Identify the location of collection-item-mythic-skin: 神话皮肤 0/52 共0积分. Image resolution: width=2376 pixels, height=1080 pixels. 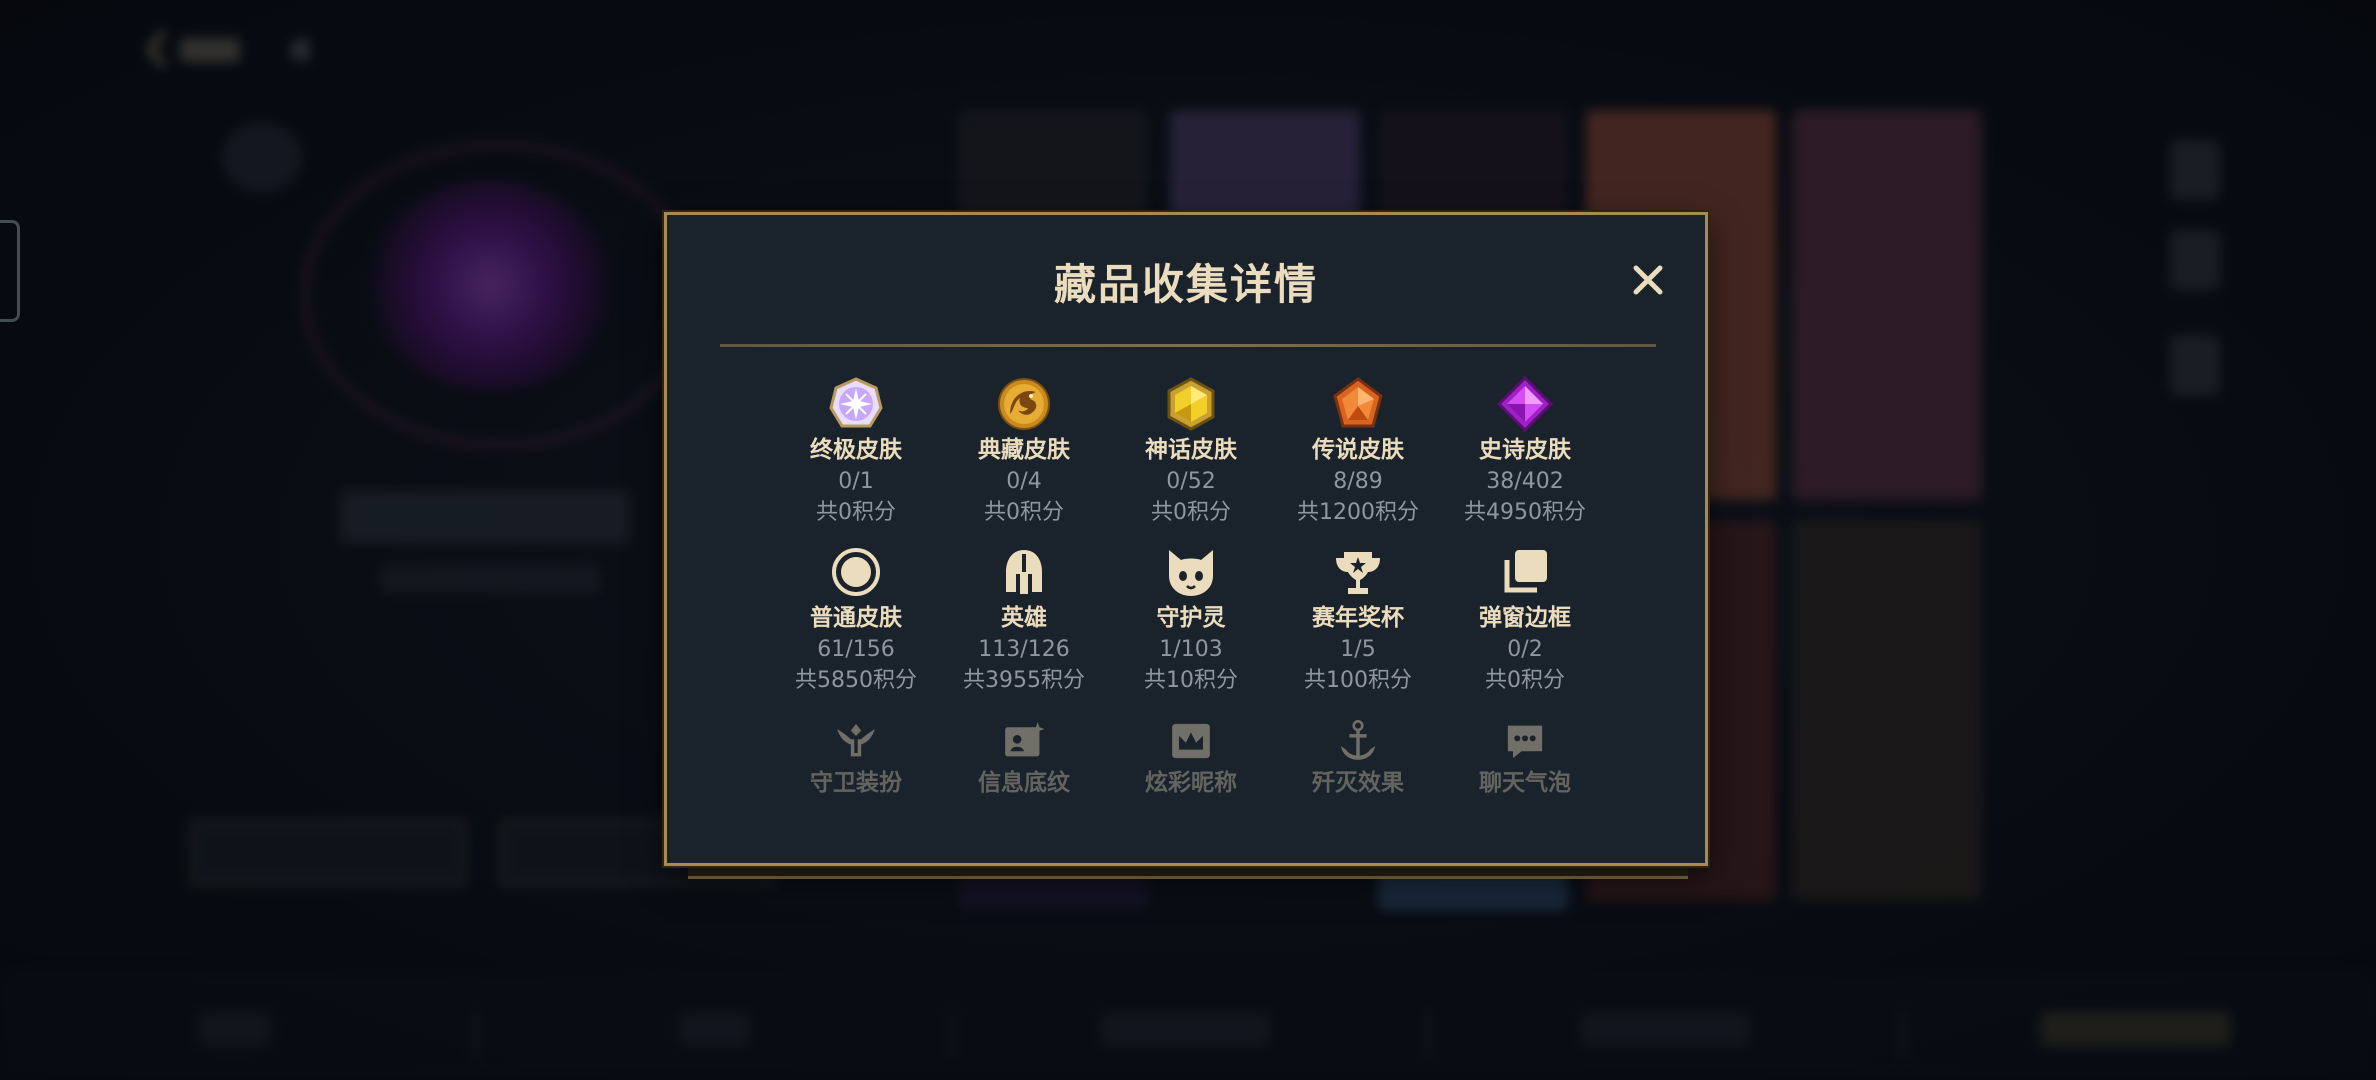
(1191, 452).